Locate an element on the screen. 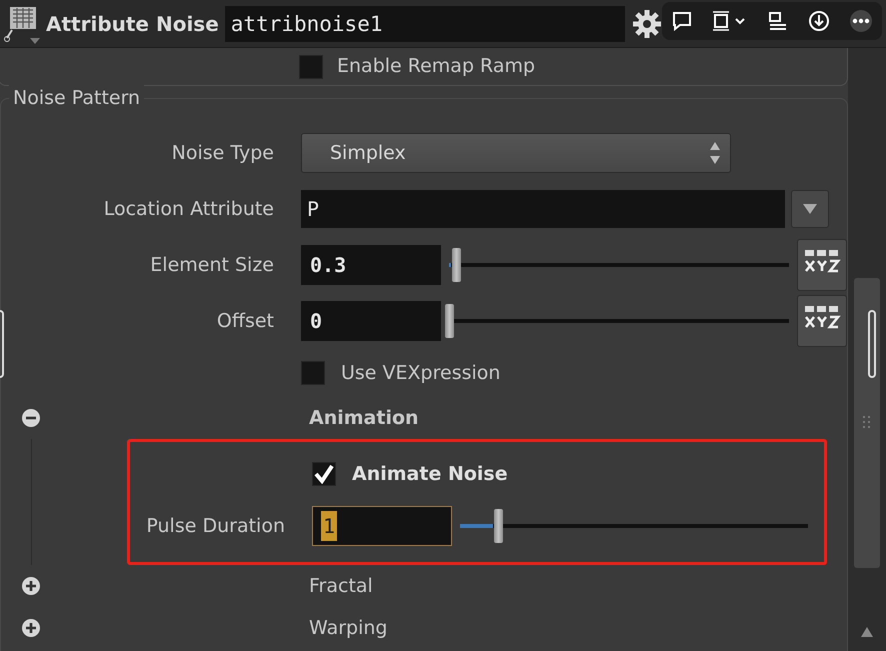 The image size is (886, 651). text-field: P is located at coordinates (543, 209).